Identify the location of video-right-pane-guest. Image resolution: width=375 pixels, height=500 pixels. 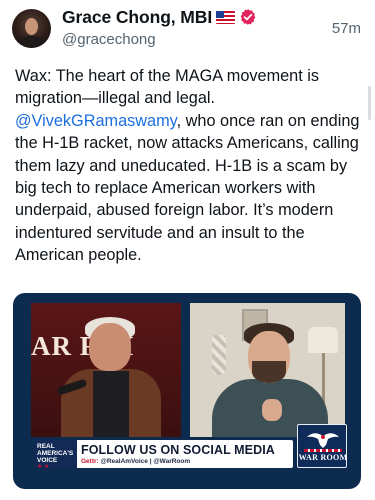
(267, 370).